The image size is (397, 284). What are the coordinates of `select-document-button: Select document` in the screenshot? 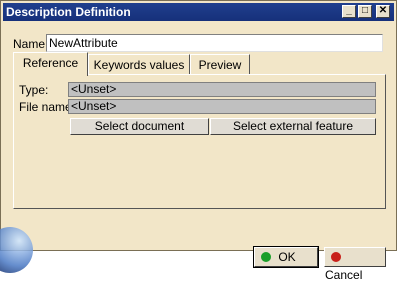 It's located at (139, 126).